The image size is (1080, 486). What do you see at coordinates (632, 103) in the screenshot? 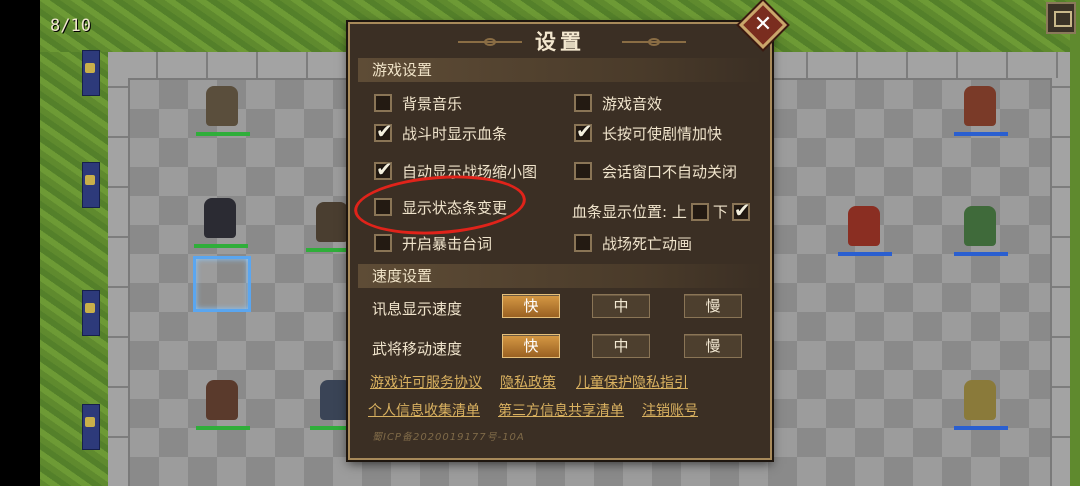
I see `option-label: 游戏音效` at bounding box center [632, 103].